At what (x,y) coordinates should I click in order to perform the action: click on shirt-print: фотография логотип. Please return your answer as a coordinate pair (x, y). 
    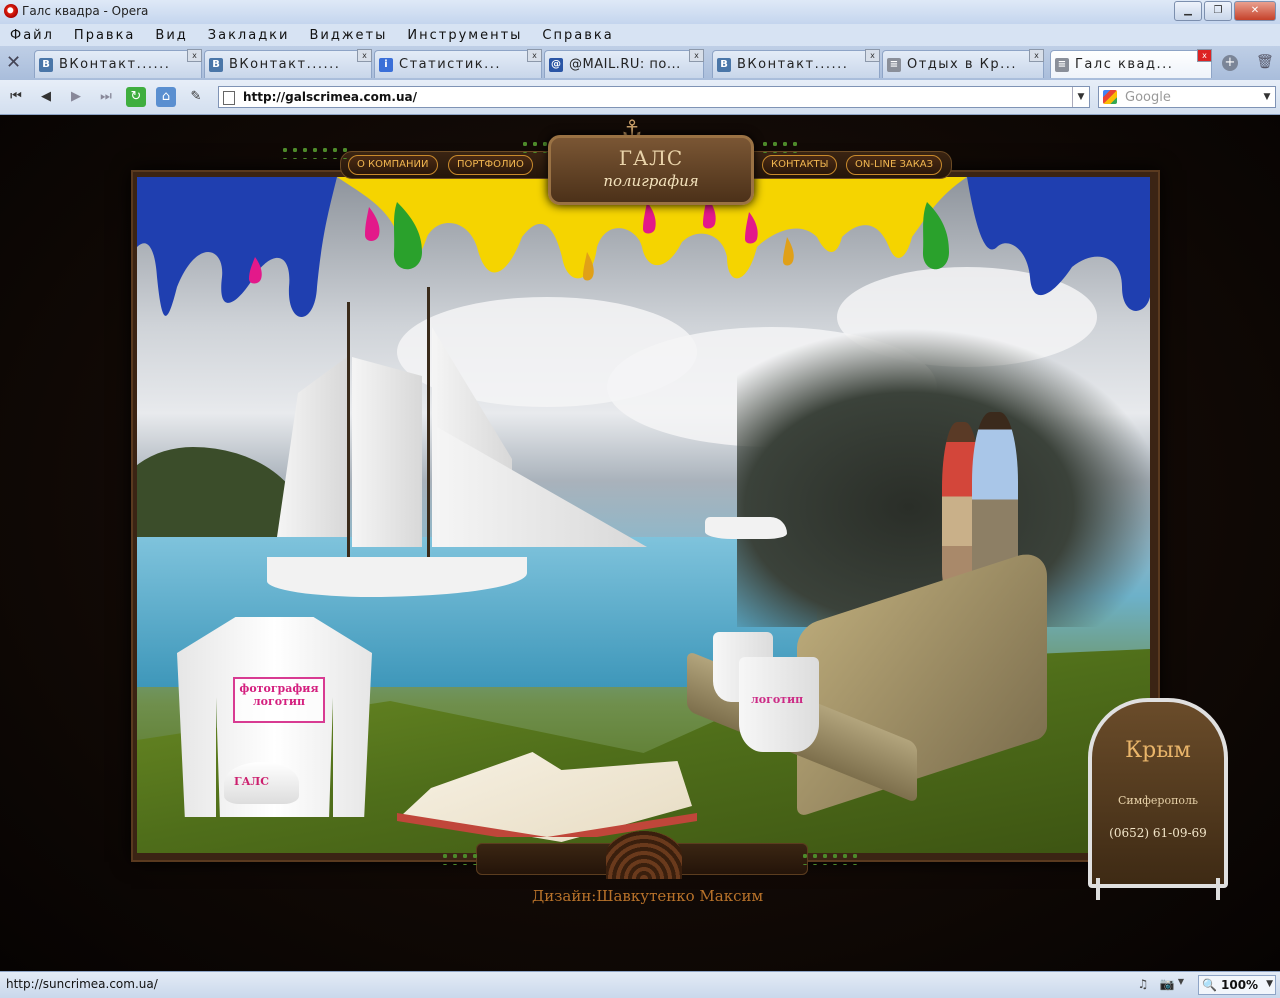
    Looking at the image, I should click on (279, 700).